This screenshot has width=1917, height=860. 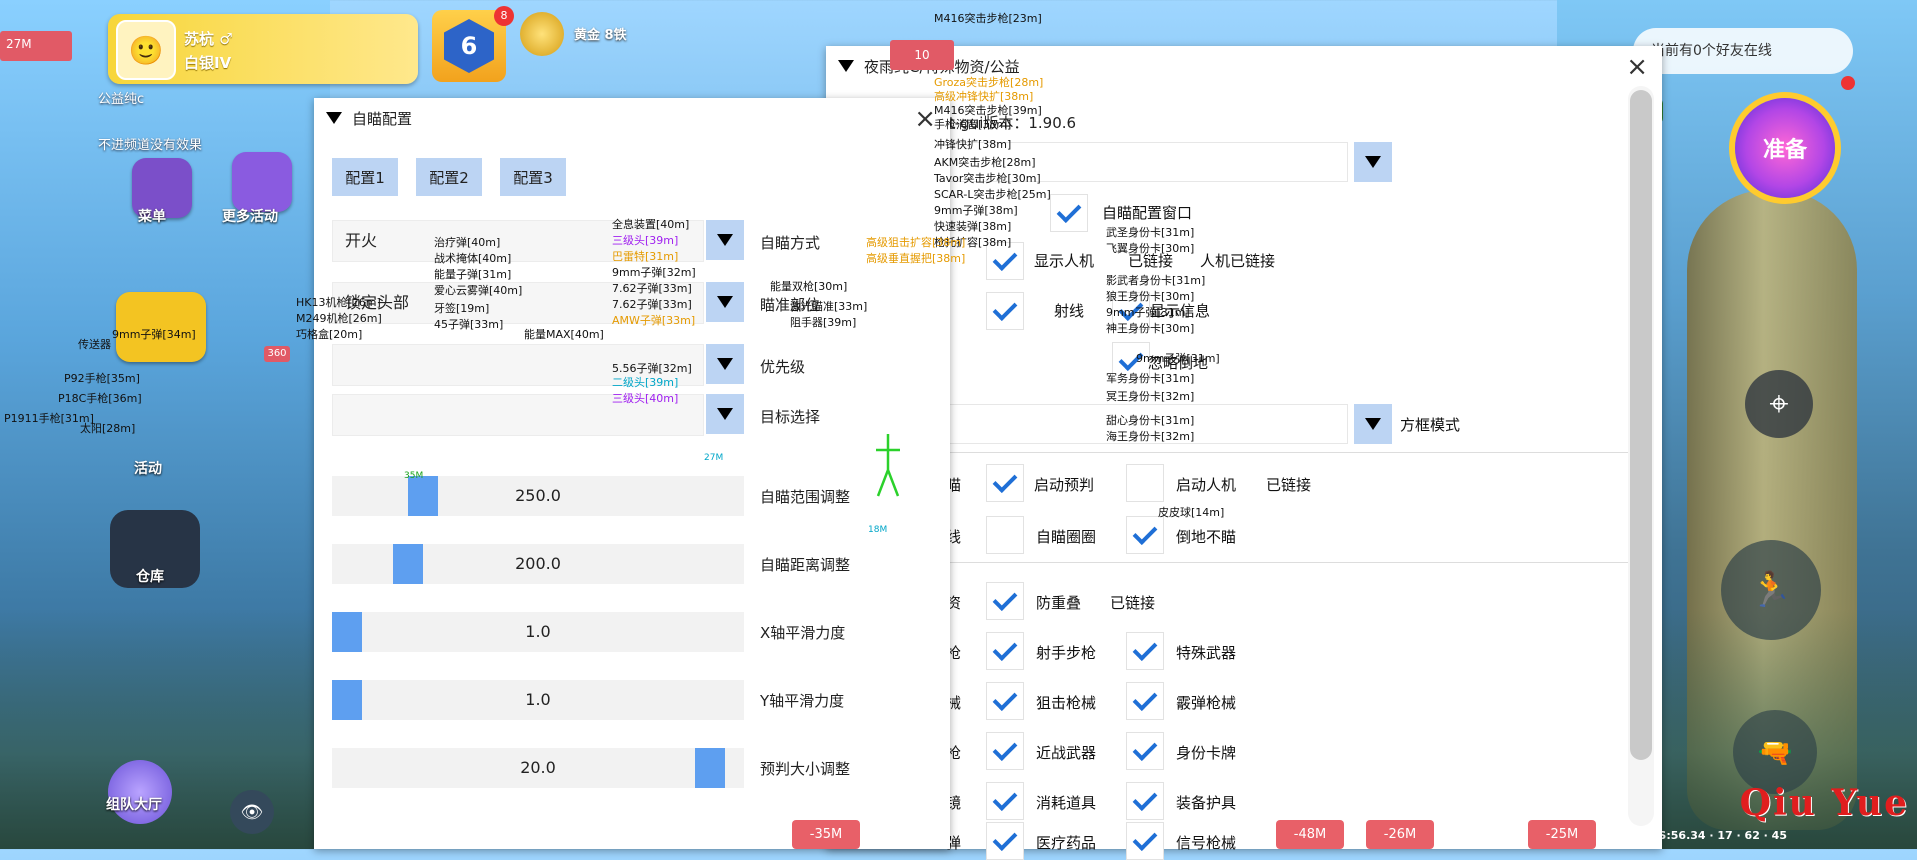 What do you see at coordinates (1150, 436) in the screenshot?
I see `esp-item-label: 海王身份卡[32m]` at bounding box center [1150, 436].